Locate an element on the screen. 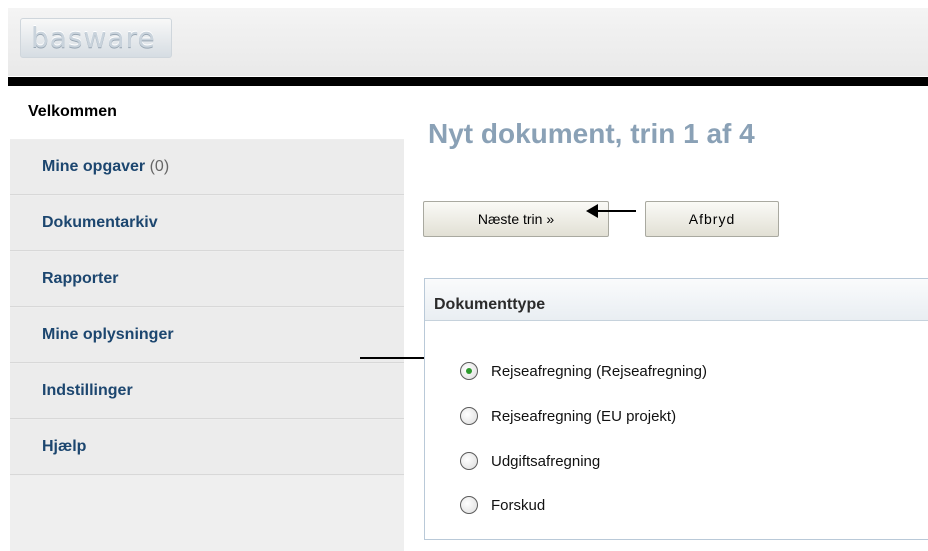  sidebar-item-mine-opgaver: Mine opgaver (0) is located at coordinates (207, 167).